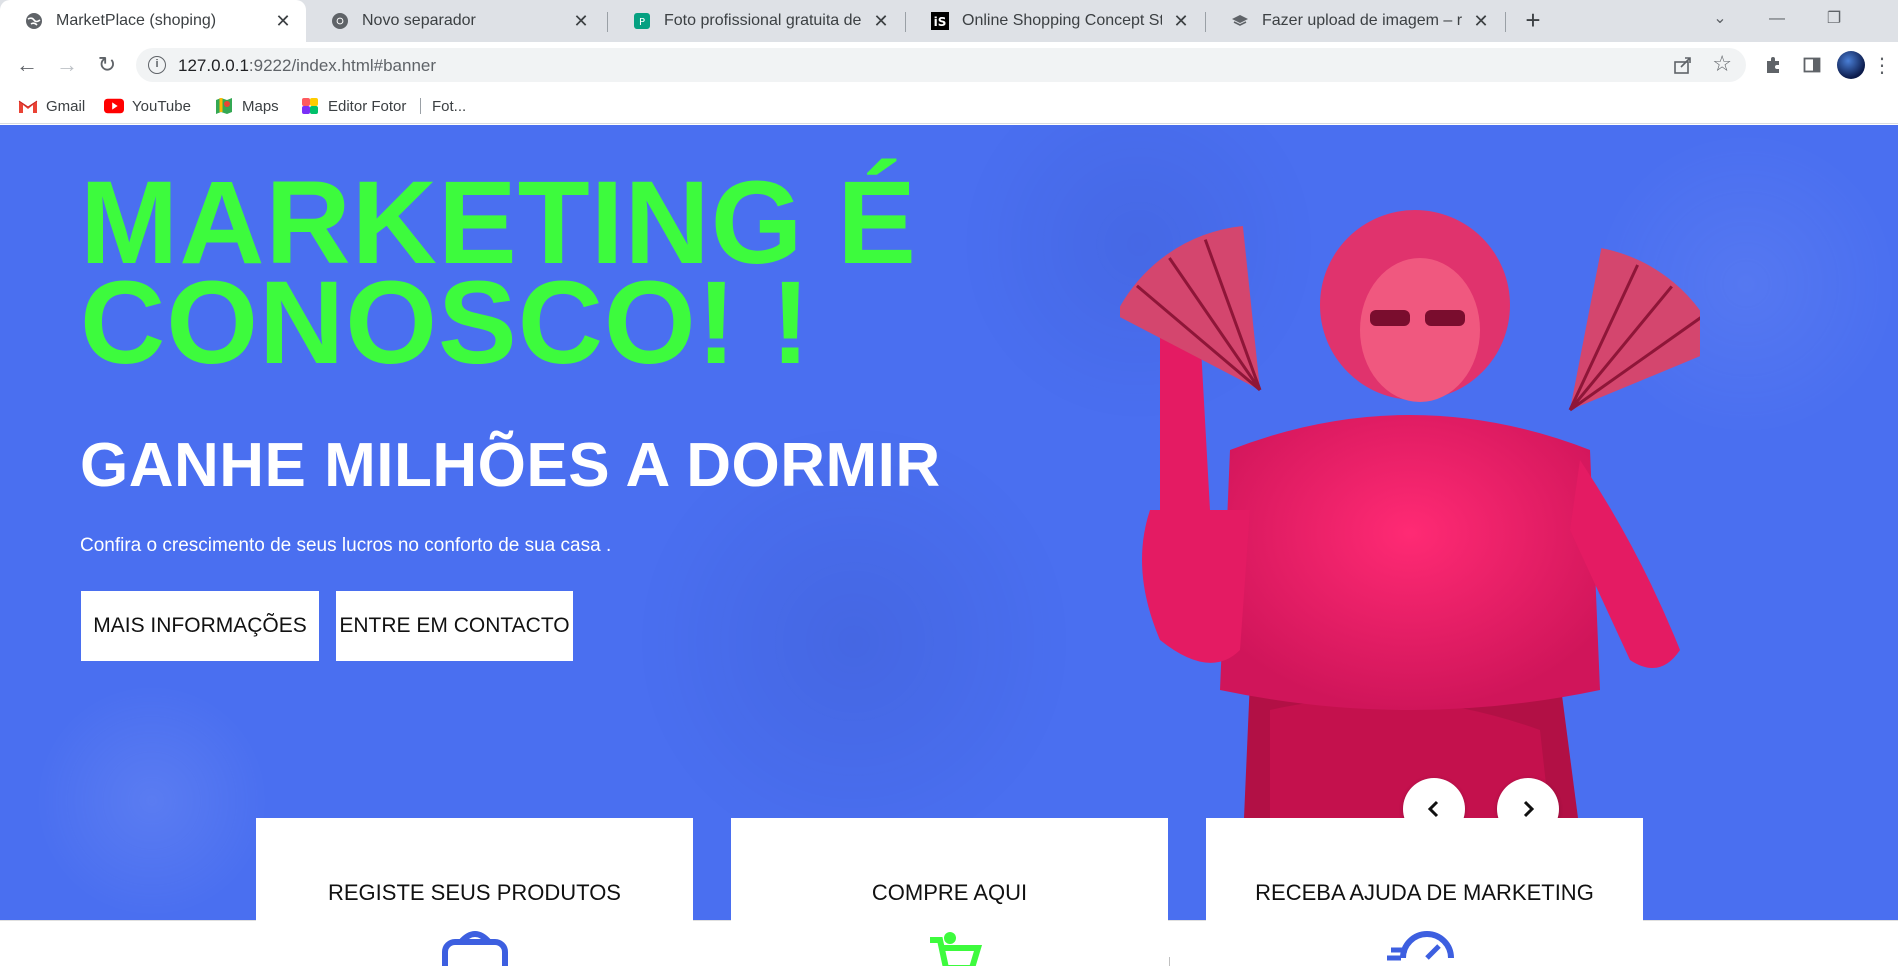 This screenshot has width=1898, height=966. I want to click on tab-title: Novo separador, so click(419, 20).